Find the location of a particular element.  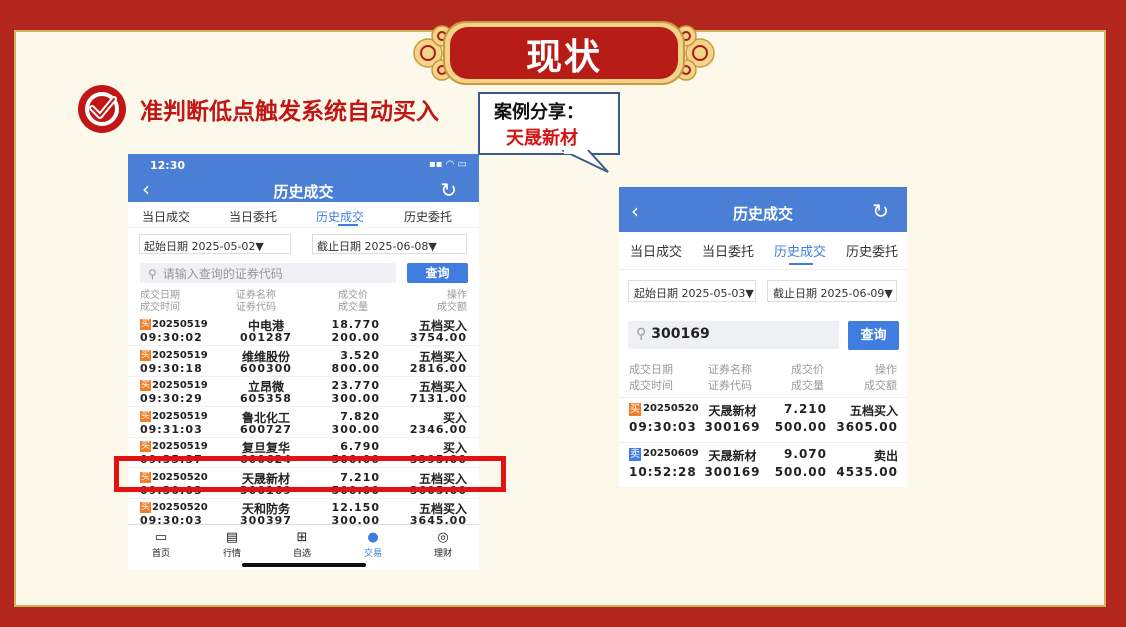

trade-time: 09:30:18 is located at coordinates (171, 368).